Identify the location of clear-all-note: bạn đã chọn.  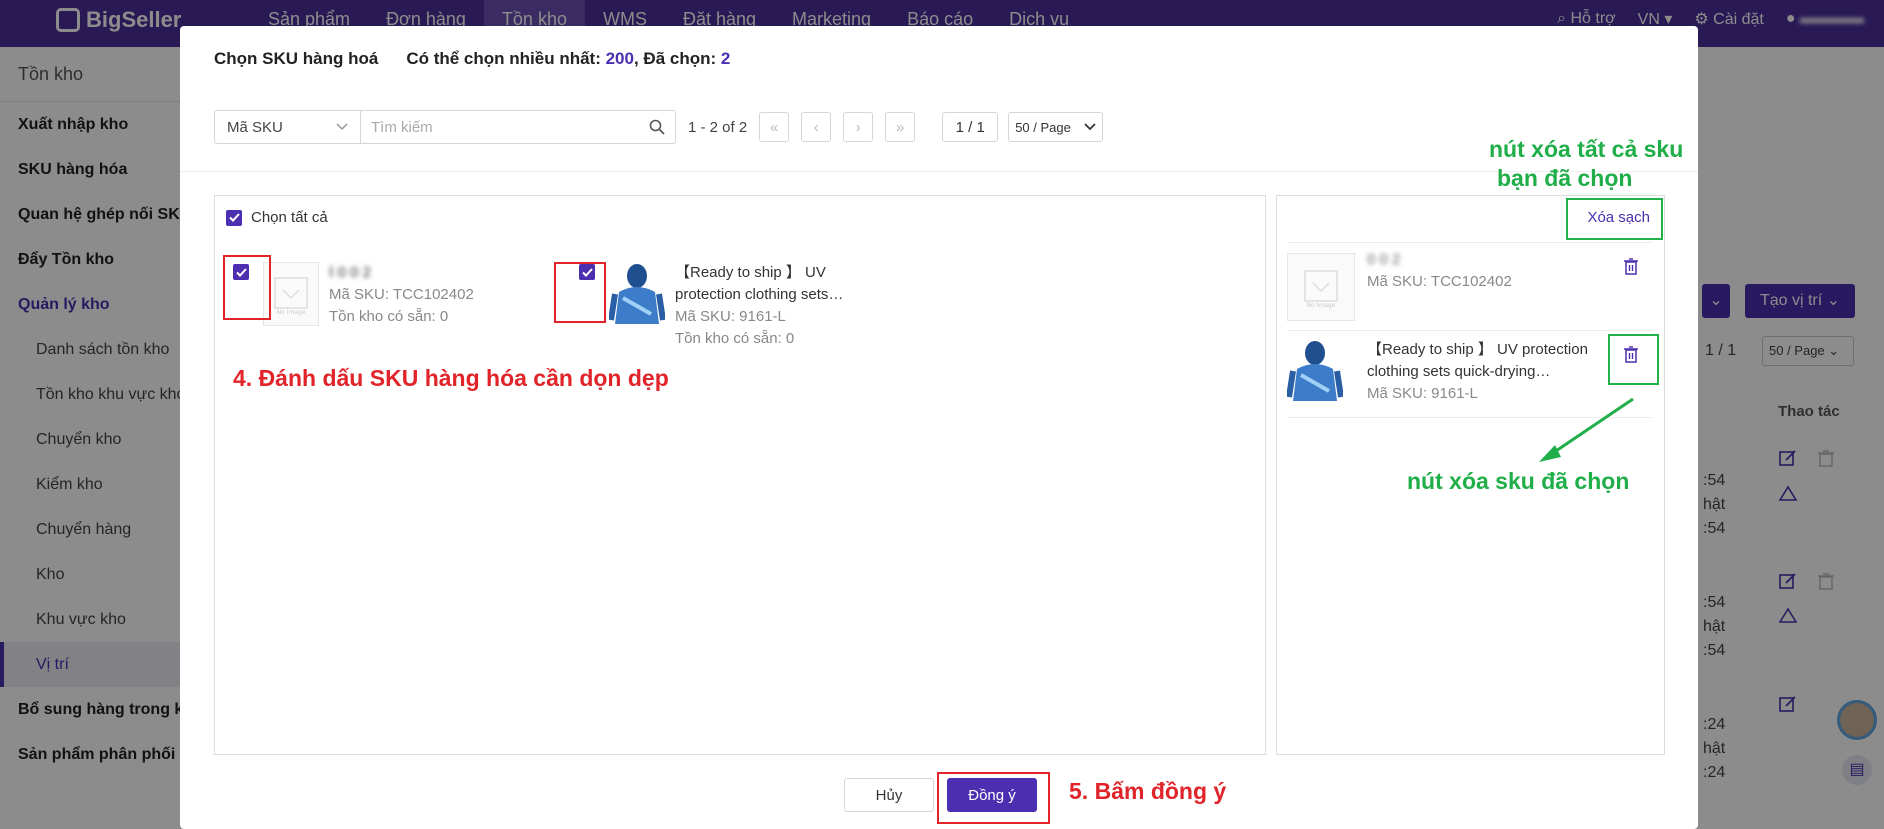
(1565, 178).